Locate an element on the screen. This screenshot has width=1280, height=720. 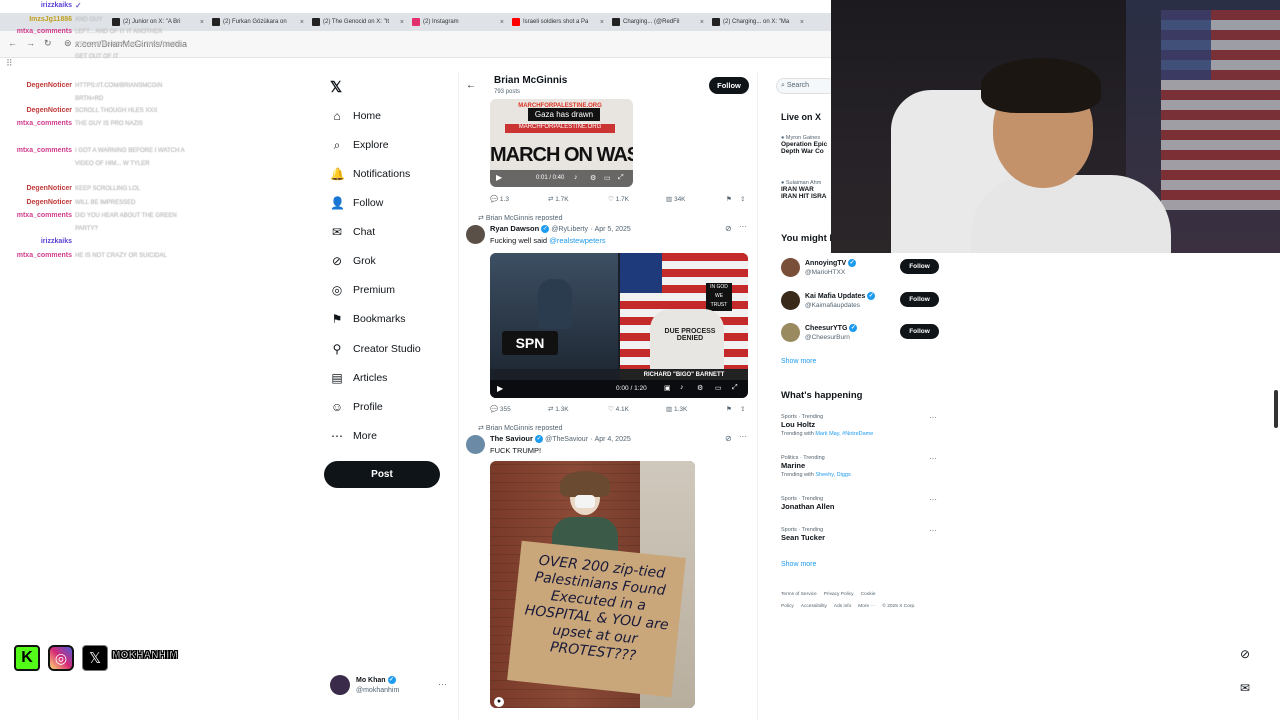
footer-link: Privacy Policy is located at coordinates (839, 594).